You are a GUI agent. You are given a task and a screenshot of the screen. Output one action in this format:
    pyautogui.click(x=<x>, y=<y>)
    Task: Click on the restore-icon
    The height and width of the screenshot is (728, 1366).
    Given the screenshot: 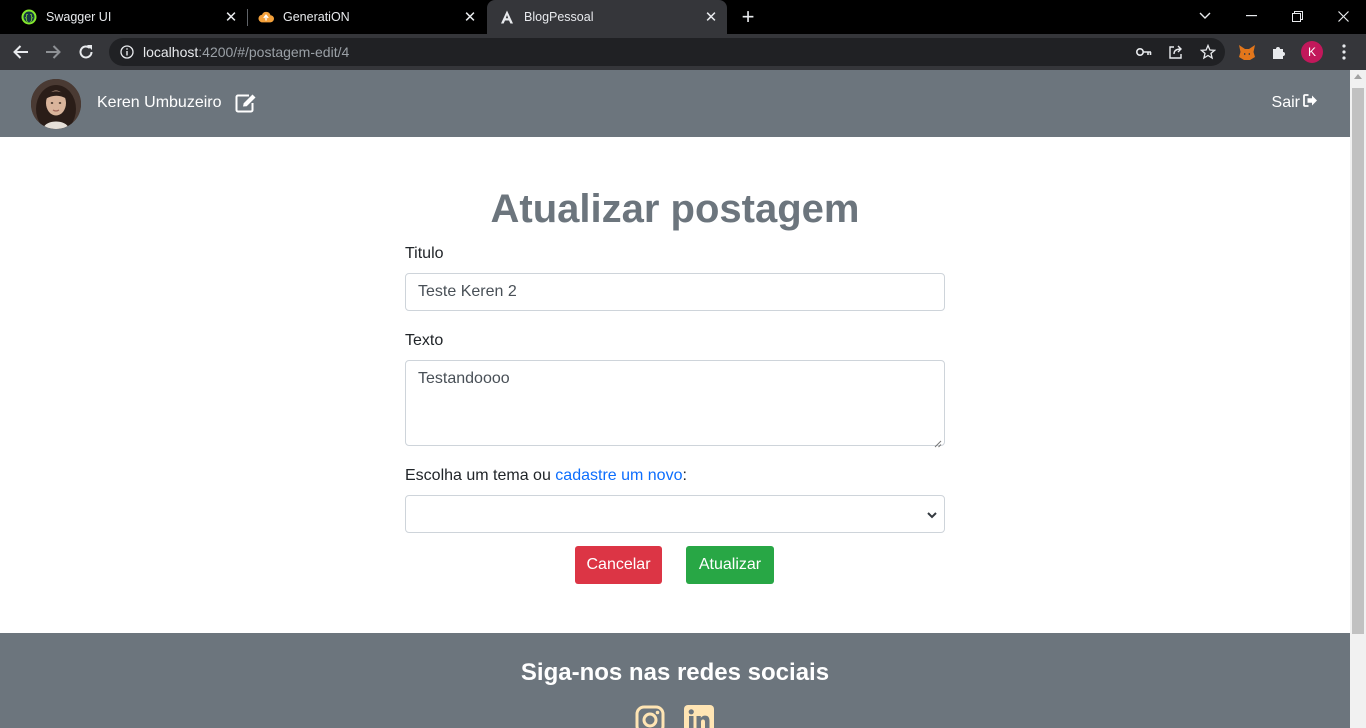 What is the action you would take?
    pyautogui.click(x=1297, y=16)
    